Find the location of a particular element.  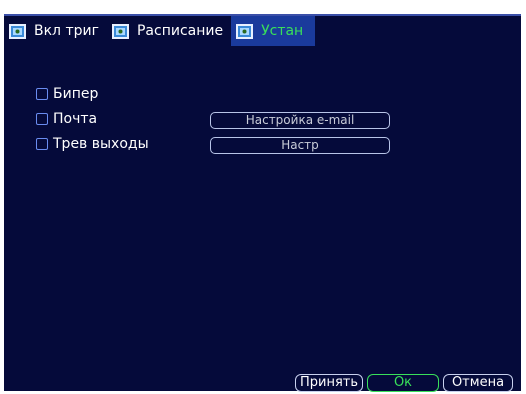

settings-tab-icon is located at coordinates (17, 31).